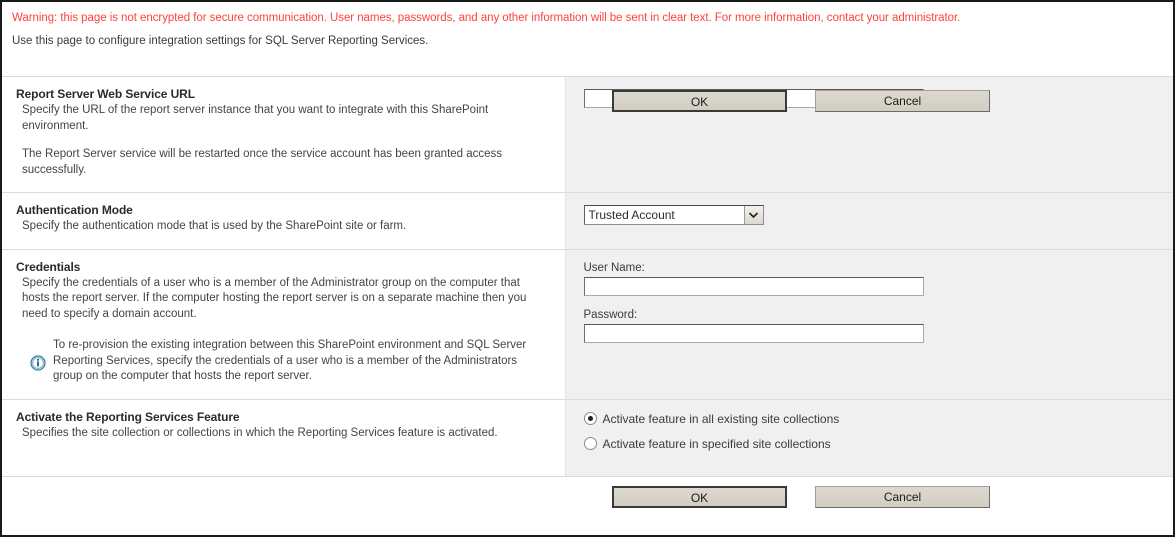 The height and width of the screenshot is (537, 1175). I want to click on password-label: Password:, so click(610, 314).